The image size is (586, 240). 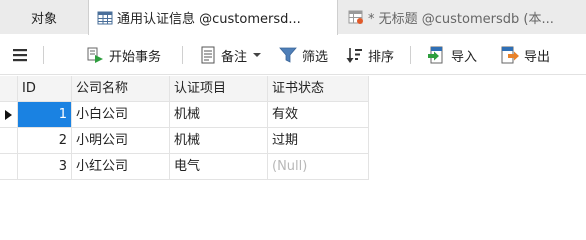 What do you see at coordinates (121, 141) in the screenshot?
I see `cell-company: 小明公司` at bounding box center [121, 141].